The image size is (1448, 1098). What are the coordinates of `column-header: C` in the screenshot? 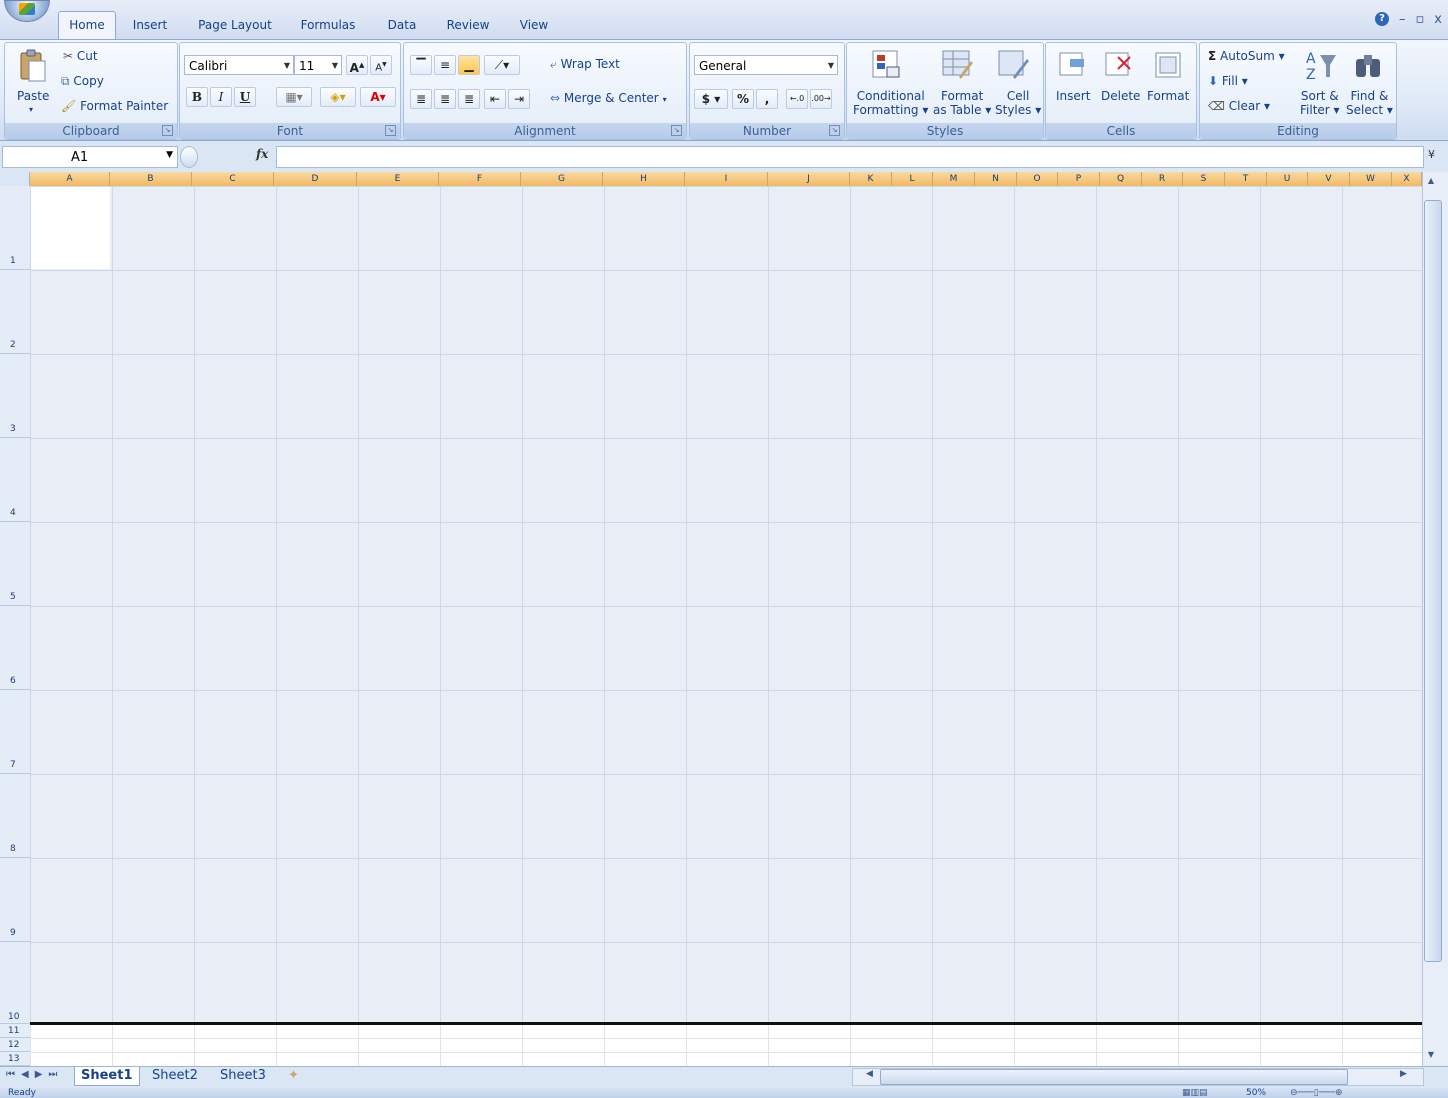 It's located at (233, 179).